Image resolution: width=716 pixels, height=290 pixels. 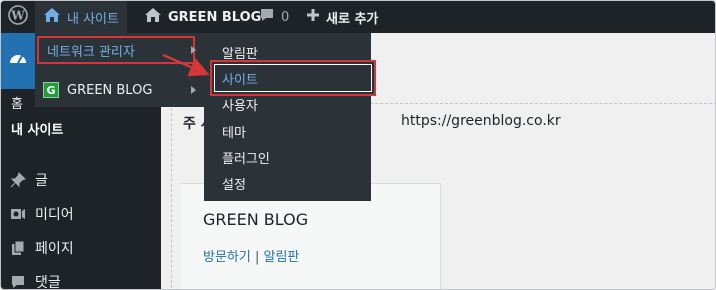 What do you see at coordinates (290, 117) in the screenshot?
I see `network-admin-flyout: 알림판 사이트 사용자 테마 플러그인 설정` at bounding box center [290, 117].